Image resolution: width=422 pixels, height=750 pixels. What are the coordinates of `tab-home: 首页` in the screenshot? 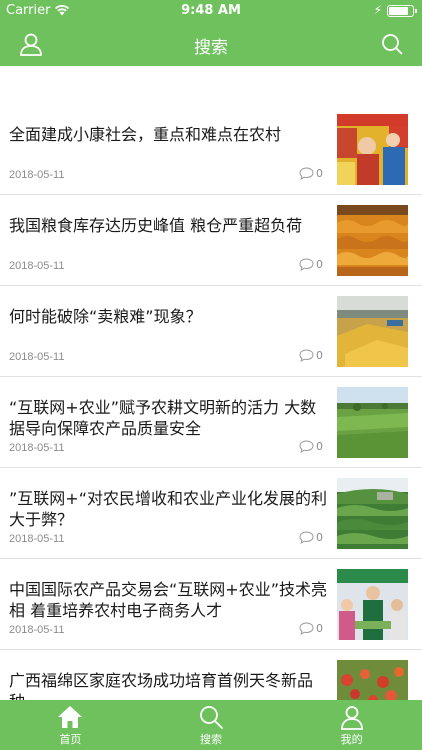 It's located at (70, 725).